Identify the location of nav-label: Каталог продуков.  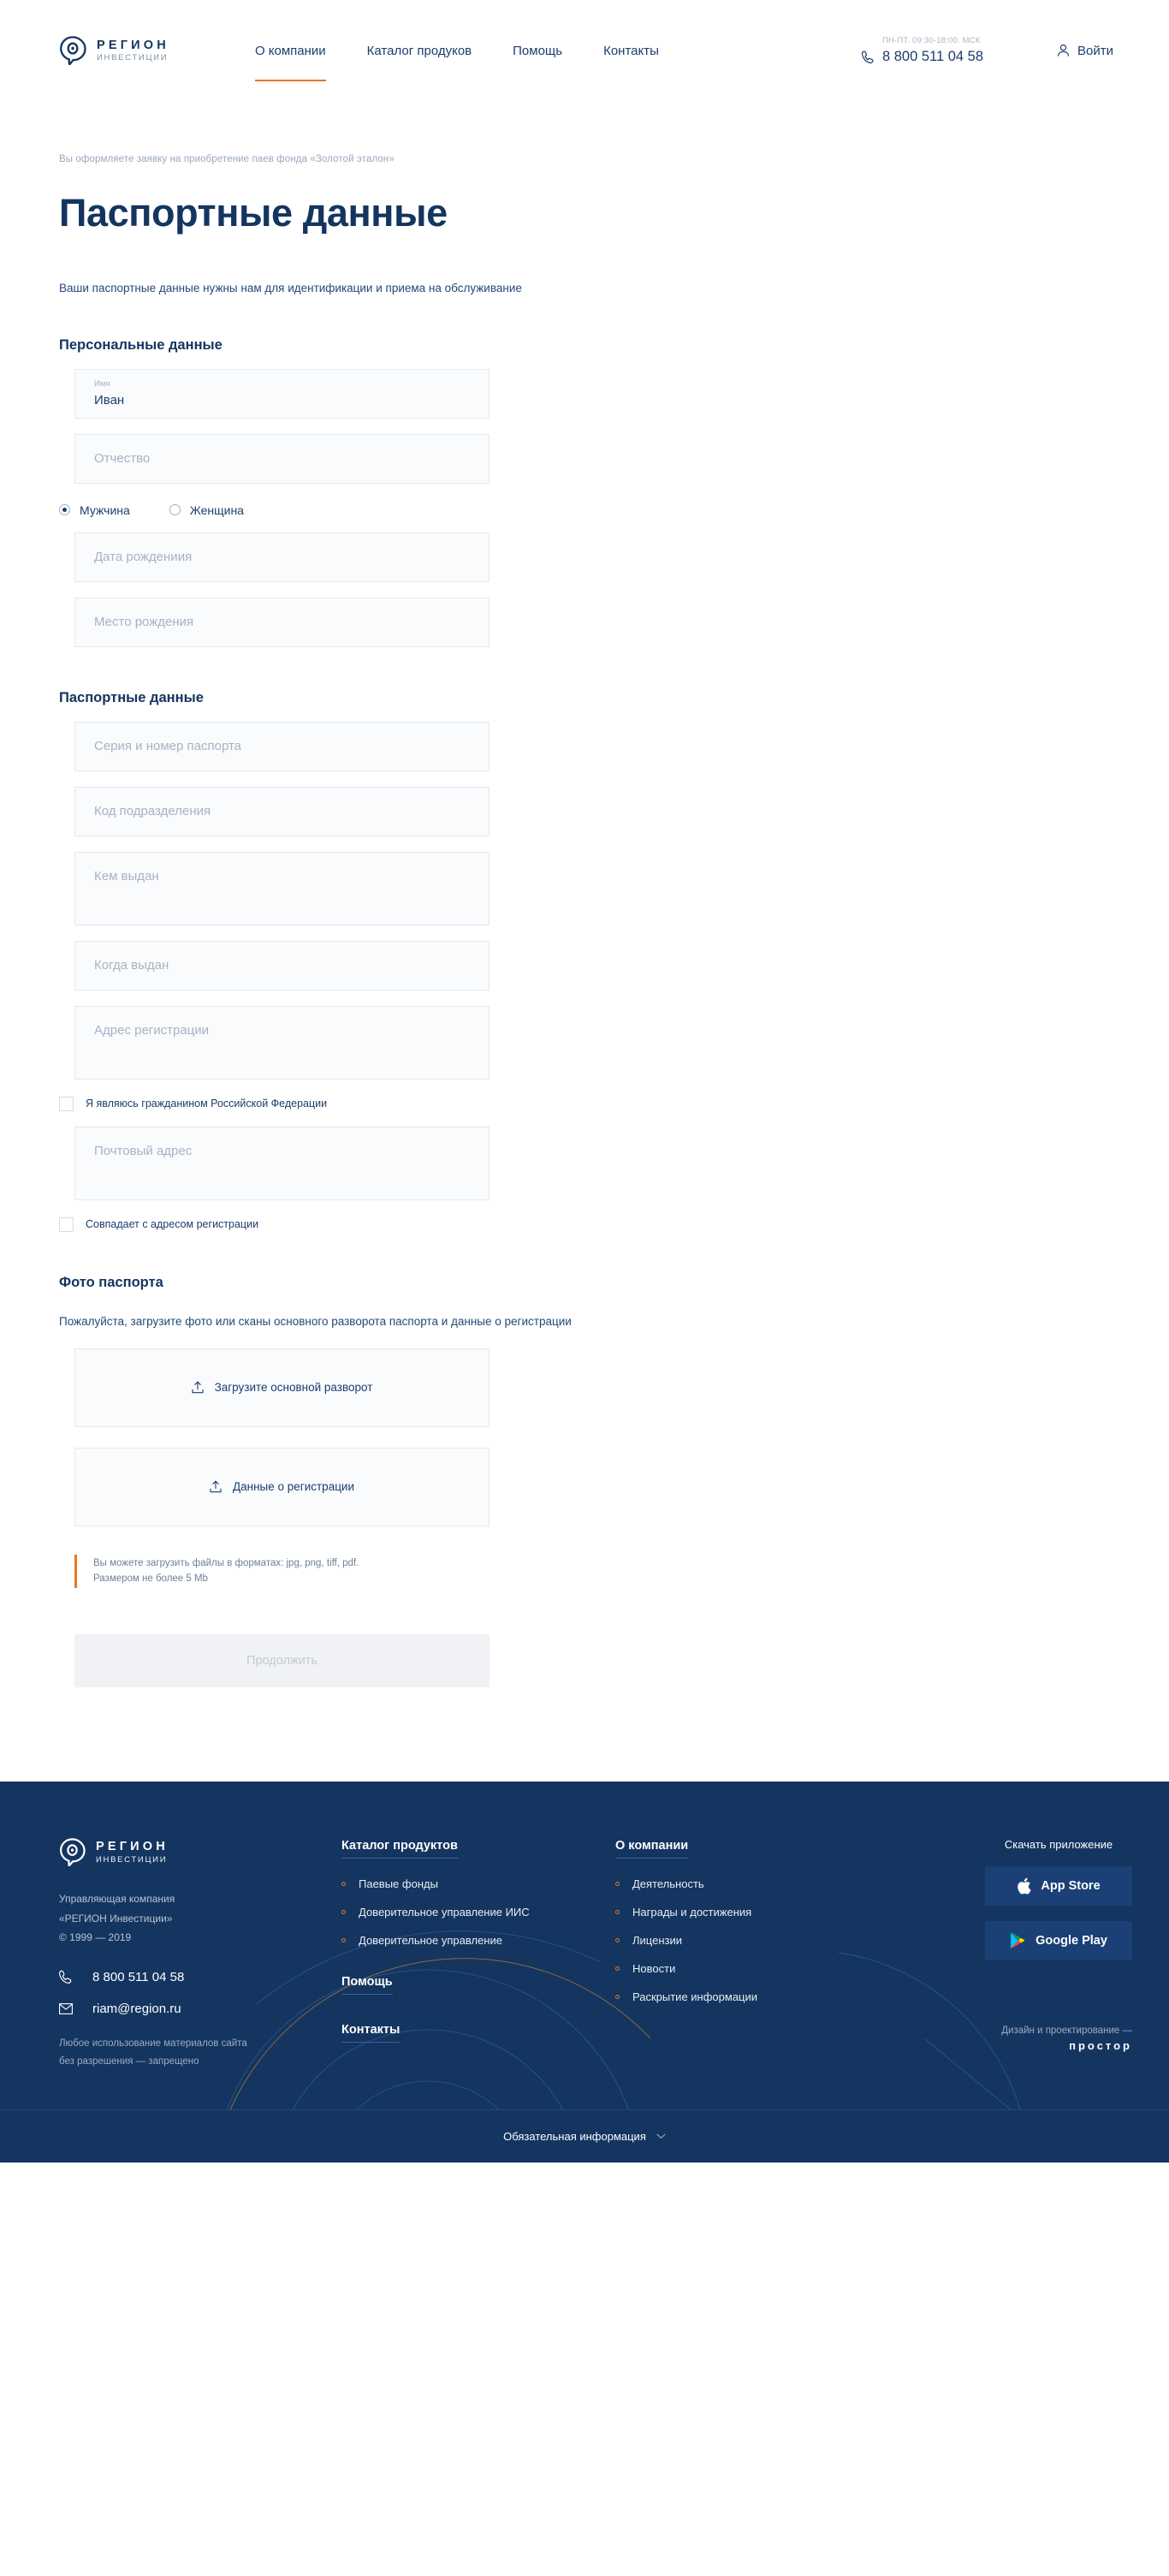
(419, 50).